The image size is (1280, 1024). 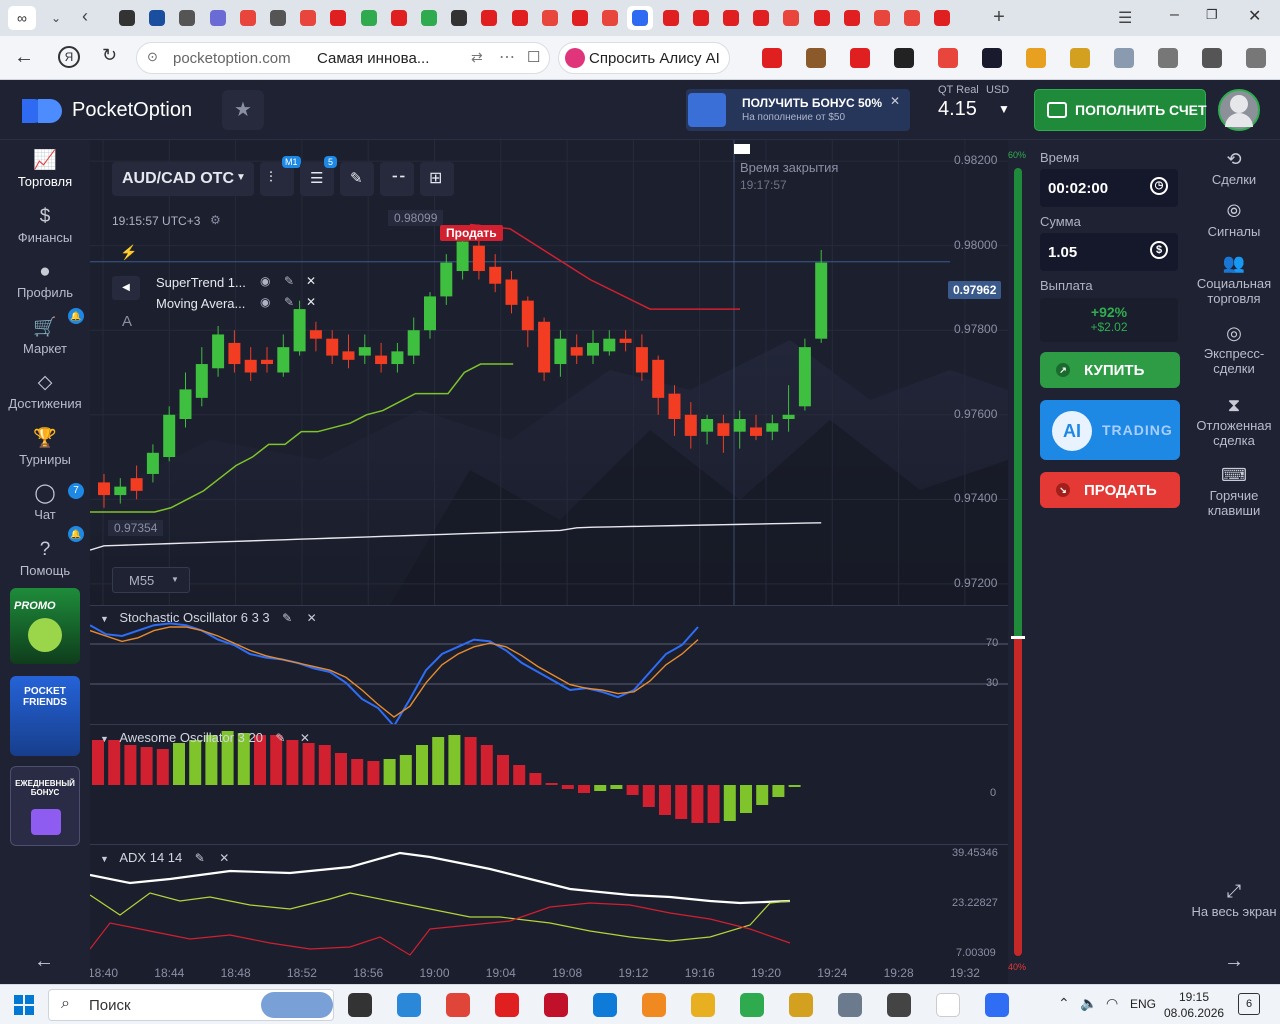 What do you see at coordinates (126, 288) in the screenshot?
I see `collapse-indicators-button: ◀` at bounding box center [126, 288].